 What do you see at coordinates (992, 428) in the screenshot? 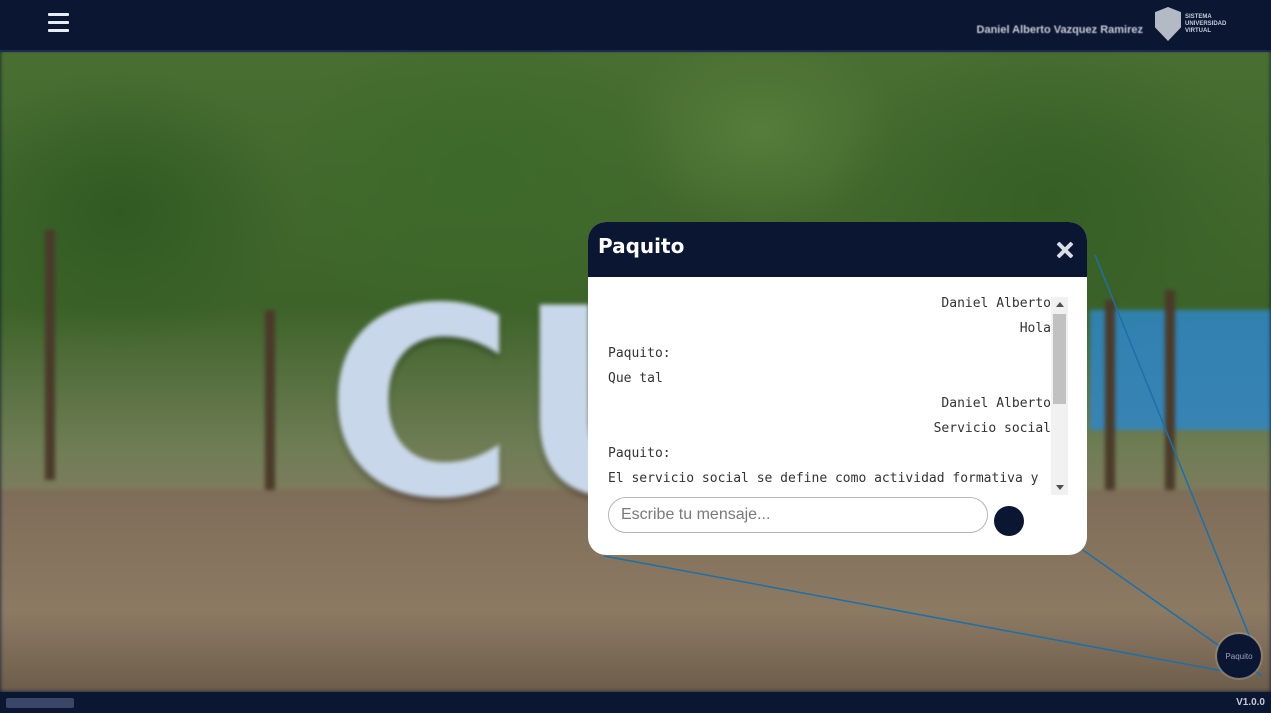
I see `message-text: Servicio social` at bounding box center [992, 428].